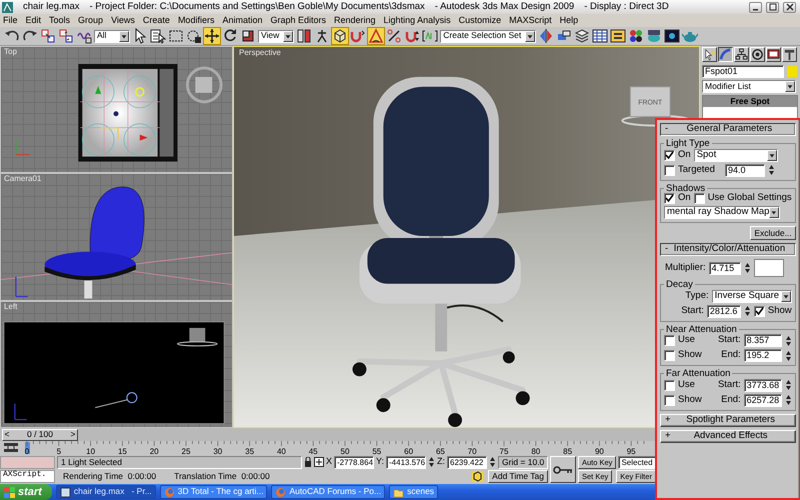 This screenshot has width=800, height=500. What do you see at coordinates (724, 268) in the screenshot?
I see `number-field: 4.715` at bounding box center [724, 268].